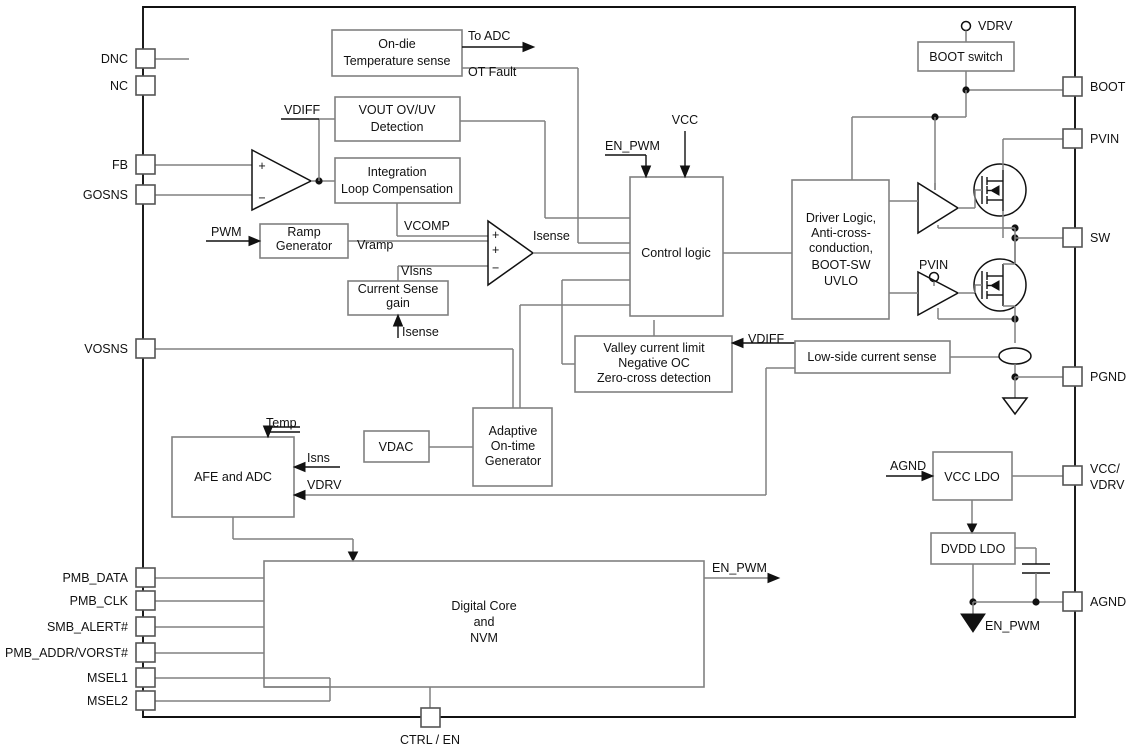 The height and width of the screenshot is (753, 1131). What do you see at coordinates (1108, 602) in the screenshot?
I see `pin-label-agnd: AGND` at bounding box center [1108, 602].